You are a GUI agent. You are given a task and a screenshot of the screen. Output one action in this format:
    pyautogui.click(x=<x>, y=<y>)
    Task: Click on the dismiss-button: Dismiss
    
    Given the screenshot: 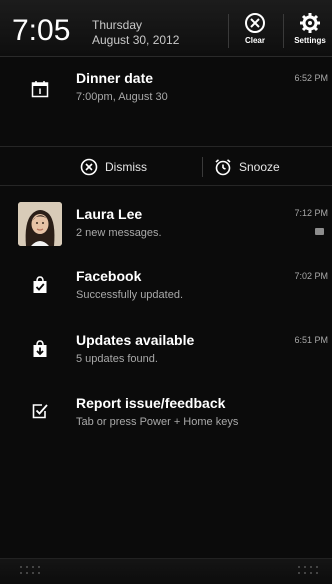 What is the action you would take?
    pyautogui.click(x=113, y=167)
    